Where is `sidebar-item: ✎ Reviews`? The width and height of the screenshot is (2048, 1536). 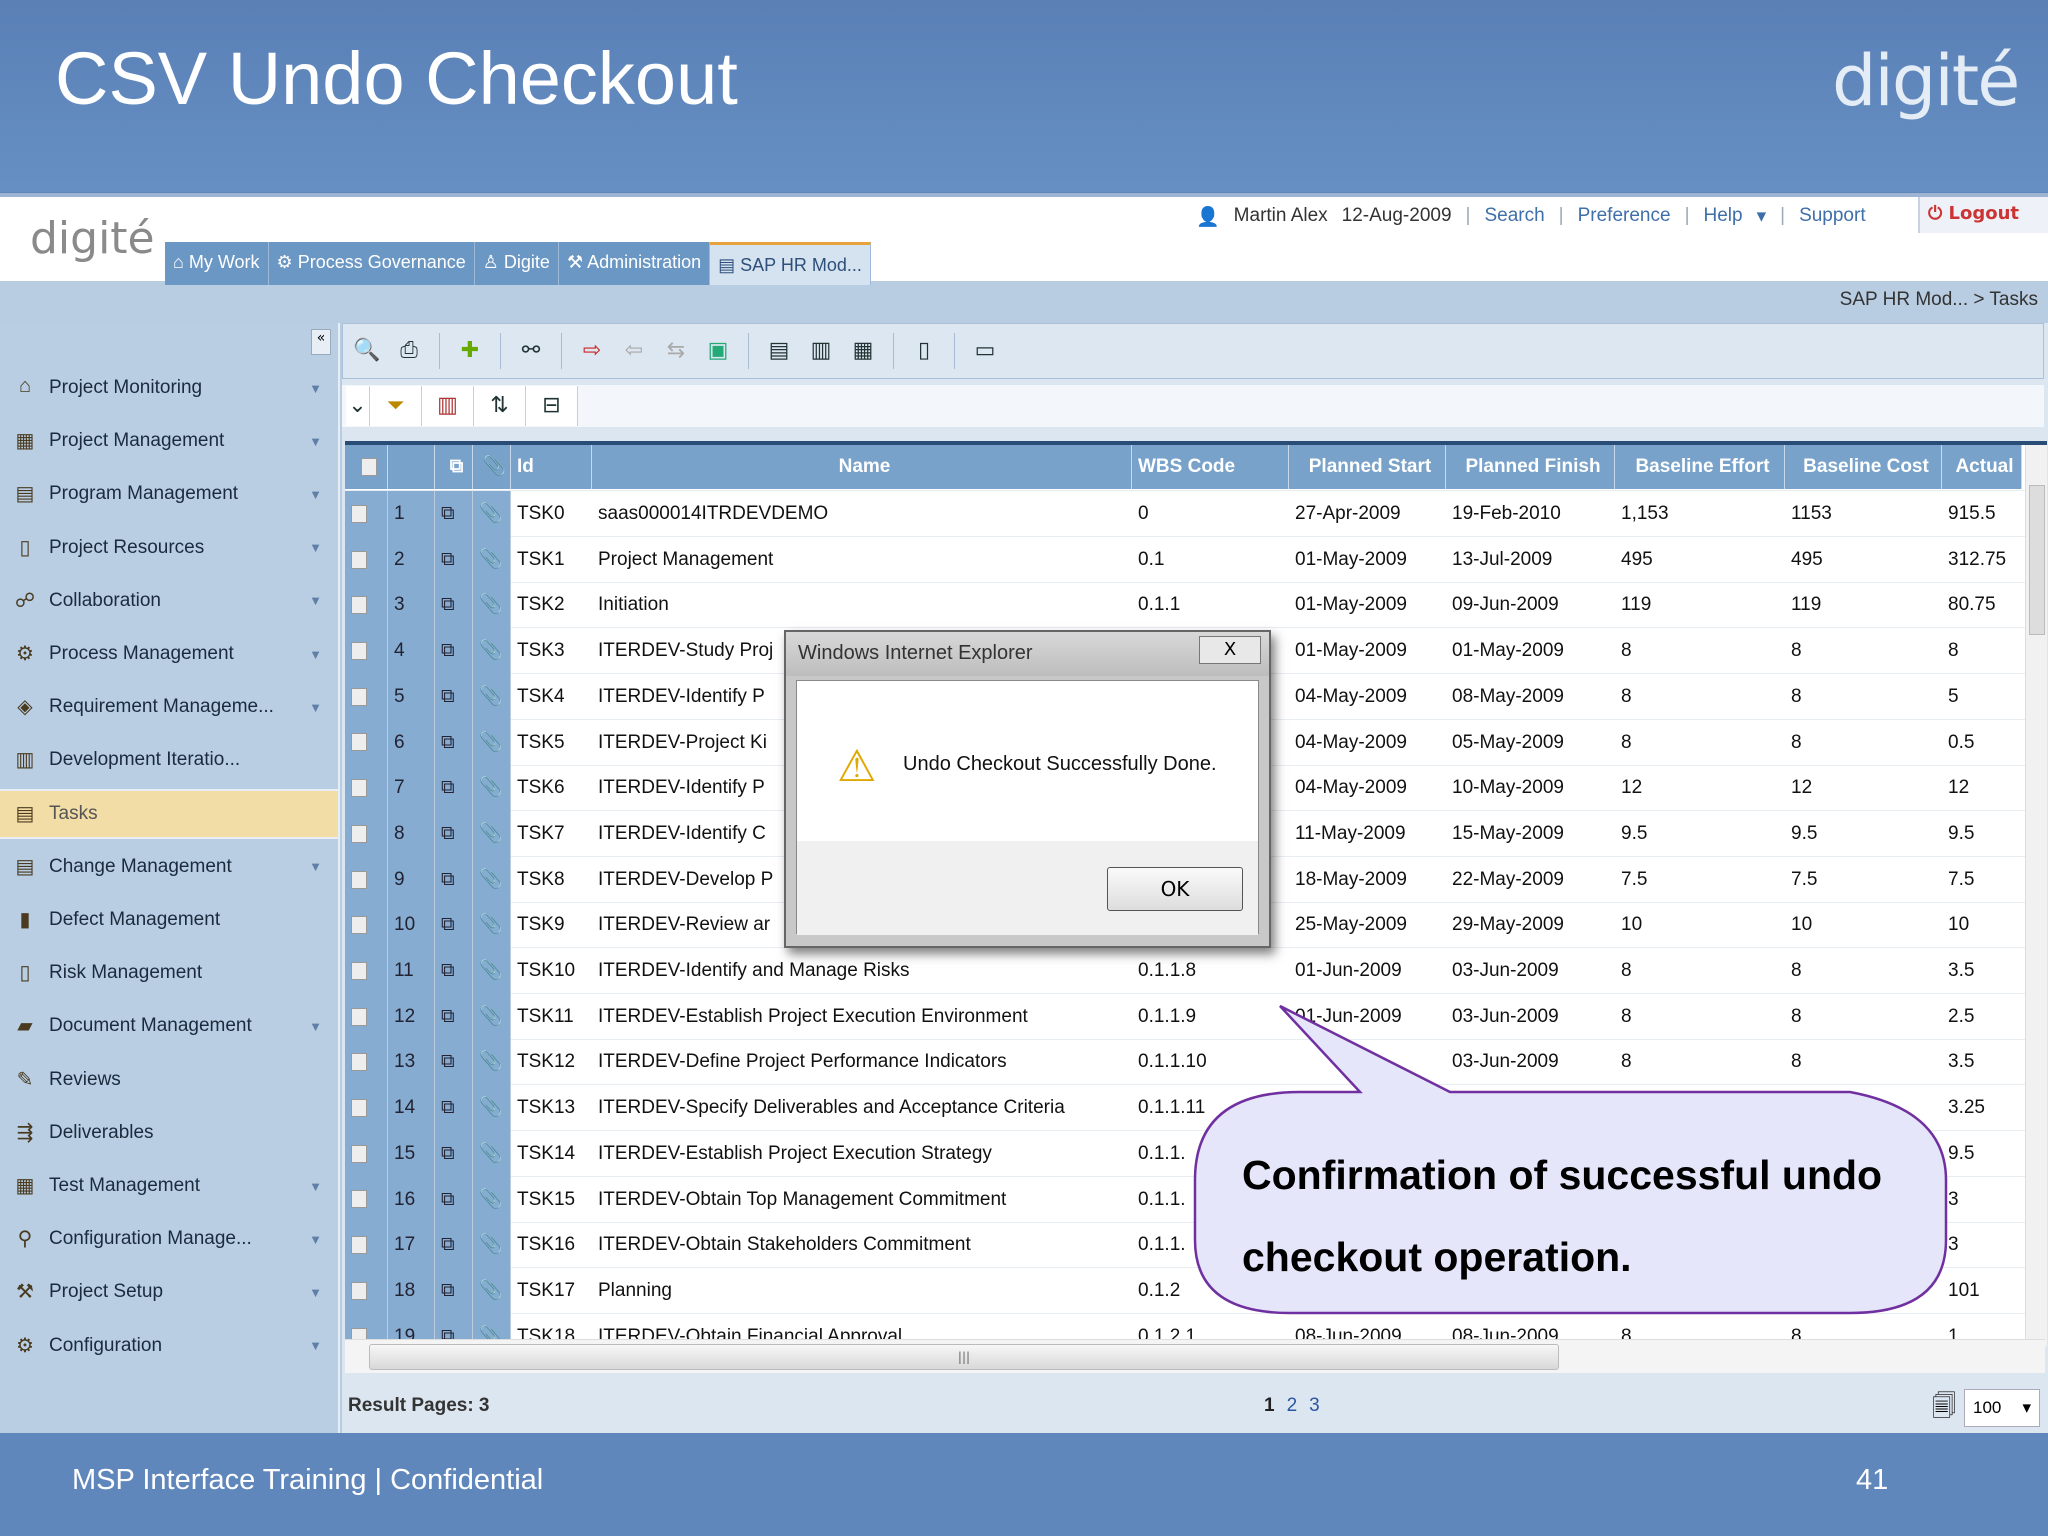 sidebar-item: ✎ Reviews is located at coordinates (169, 1080).